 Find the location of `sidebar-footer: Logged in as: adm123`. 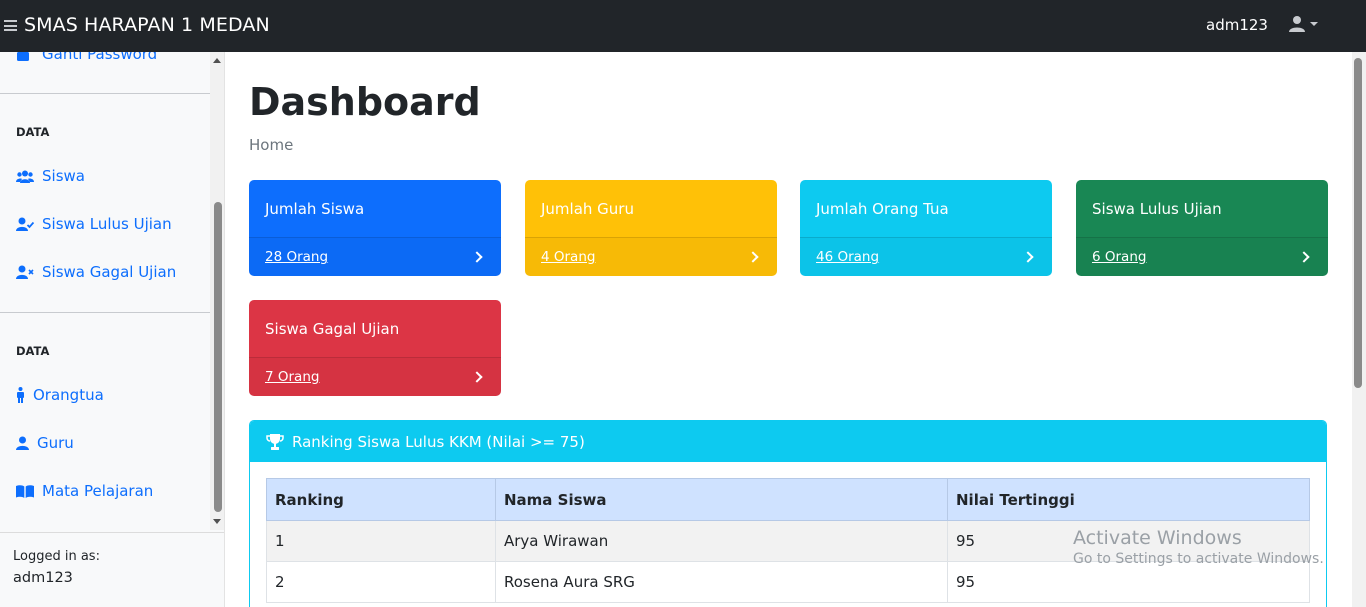

sidebar-footer: Logged in as: adm123 is located at coordinates (112, 569).